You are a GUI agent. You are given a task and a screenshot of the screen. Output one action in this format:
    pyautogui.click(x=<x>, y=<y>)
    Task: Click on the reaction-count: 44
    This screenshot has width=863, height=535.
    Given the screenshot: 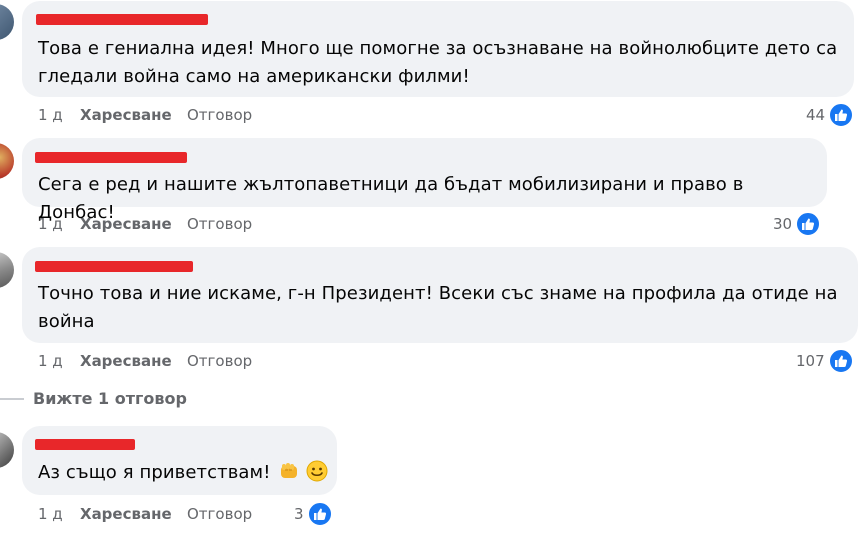 What is the action you would take?
    pyautogui.click(x=816, y=115)
    